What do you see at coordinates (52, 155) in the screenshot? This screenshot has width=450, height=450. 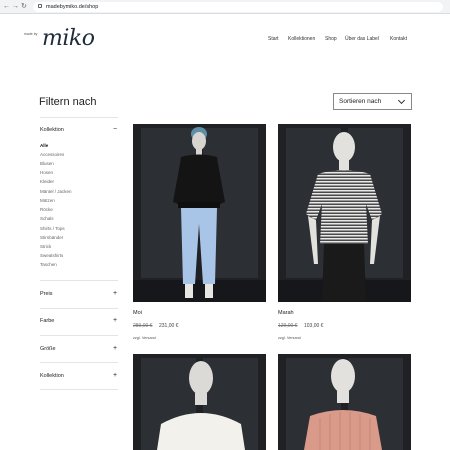 I see `category-item: Accessoires` at bounding box center [52, 155].